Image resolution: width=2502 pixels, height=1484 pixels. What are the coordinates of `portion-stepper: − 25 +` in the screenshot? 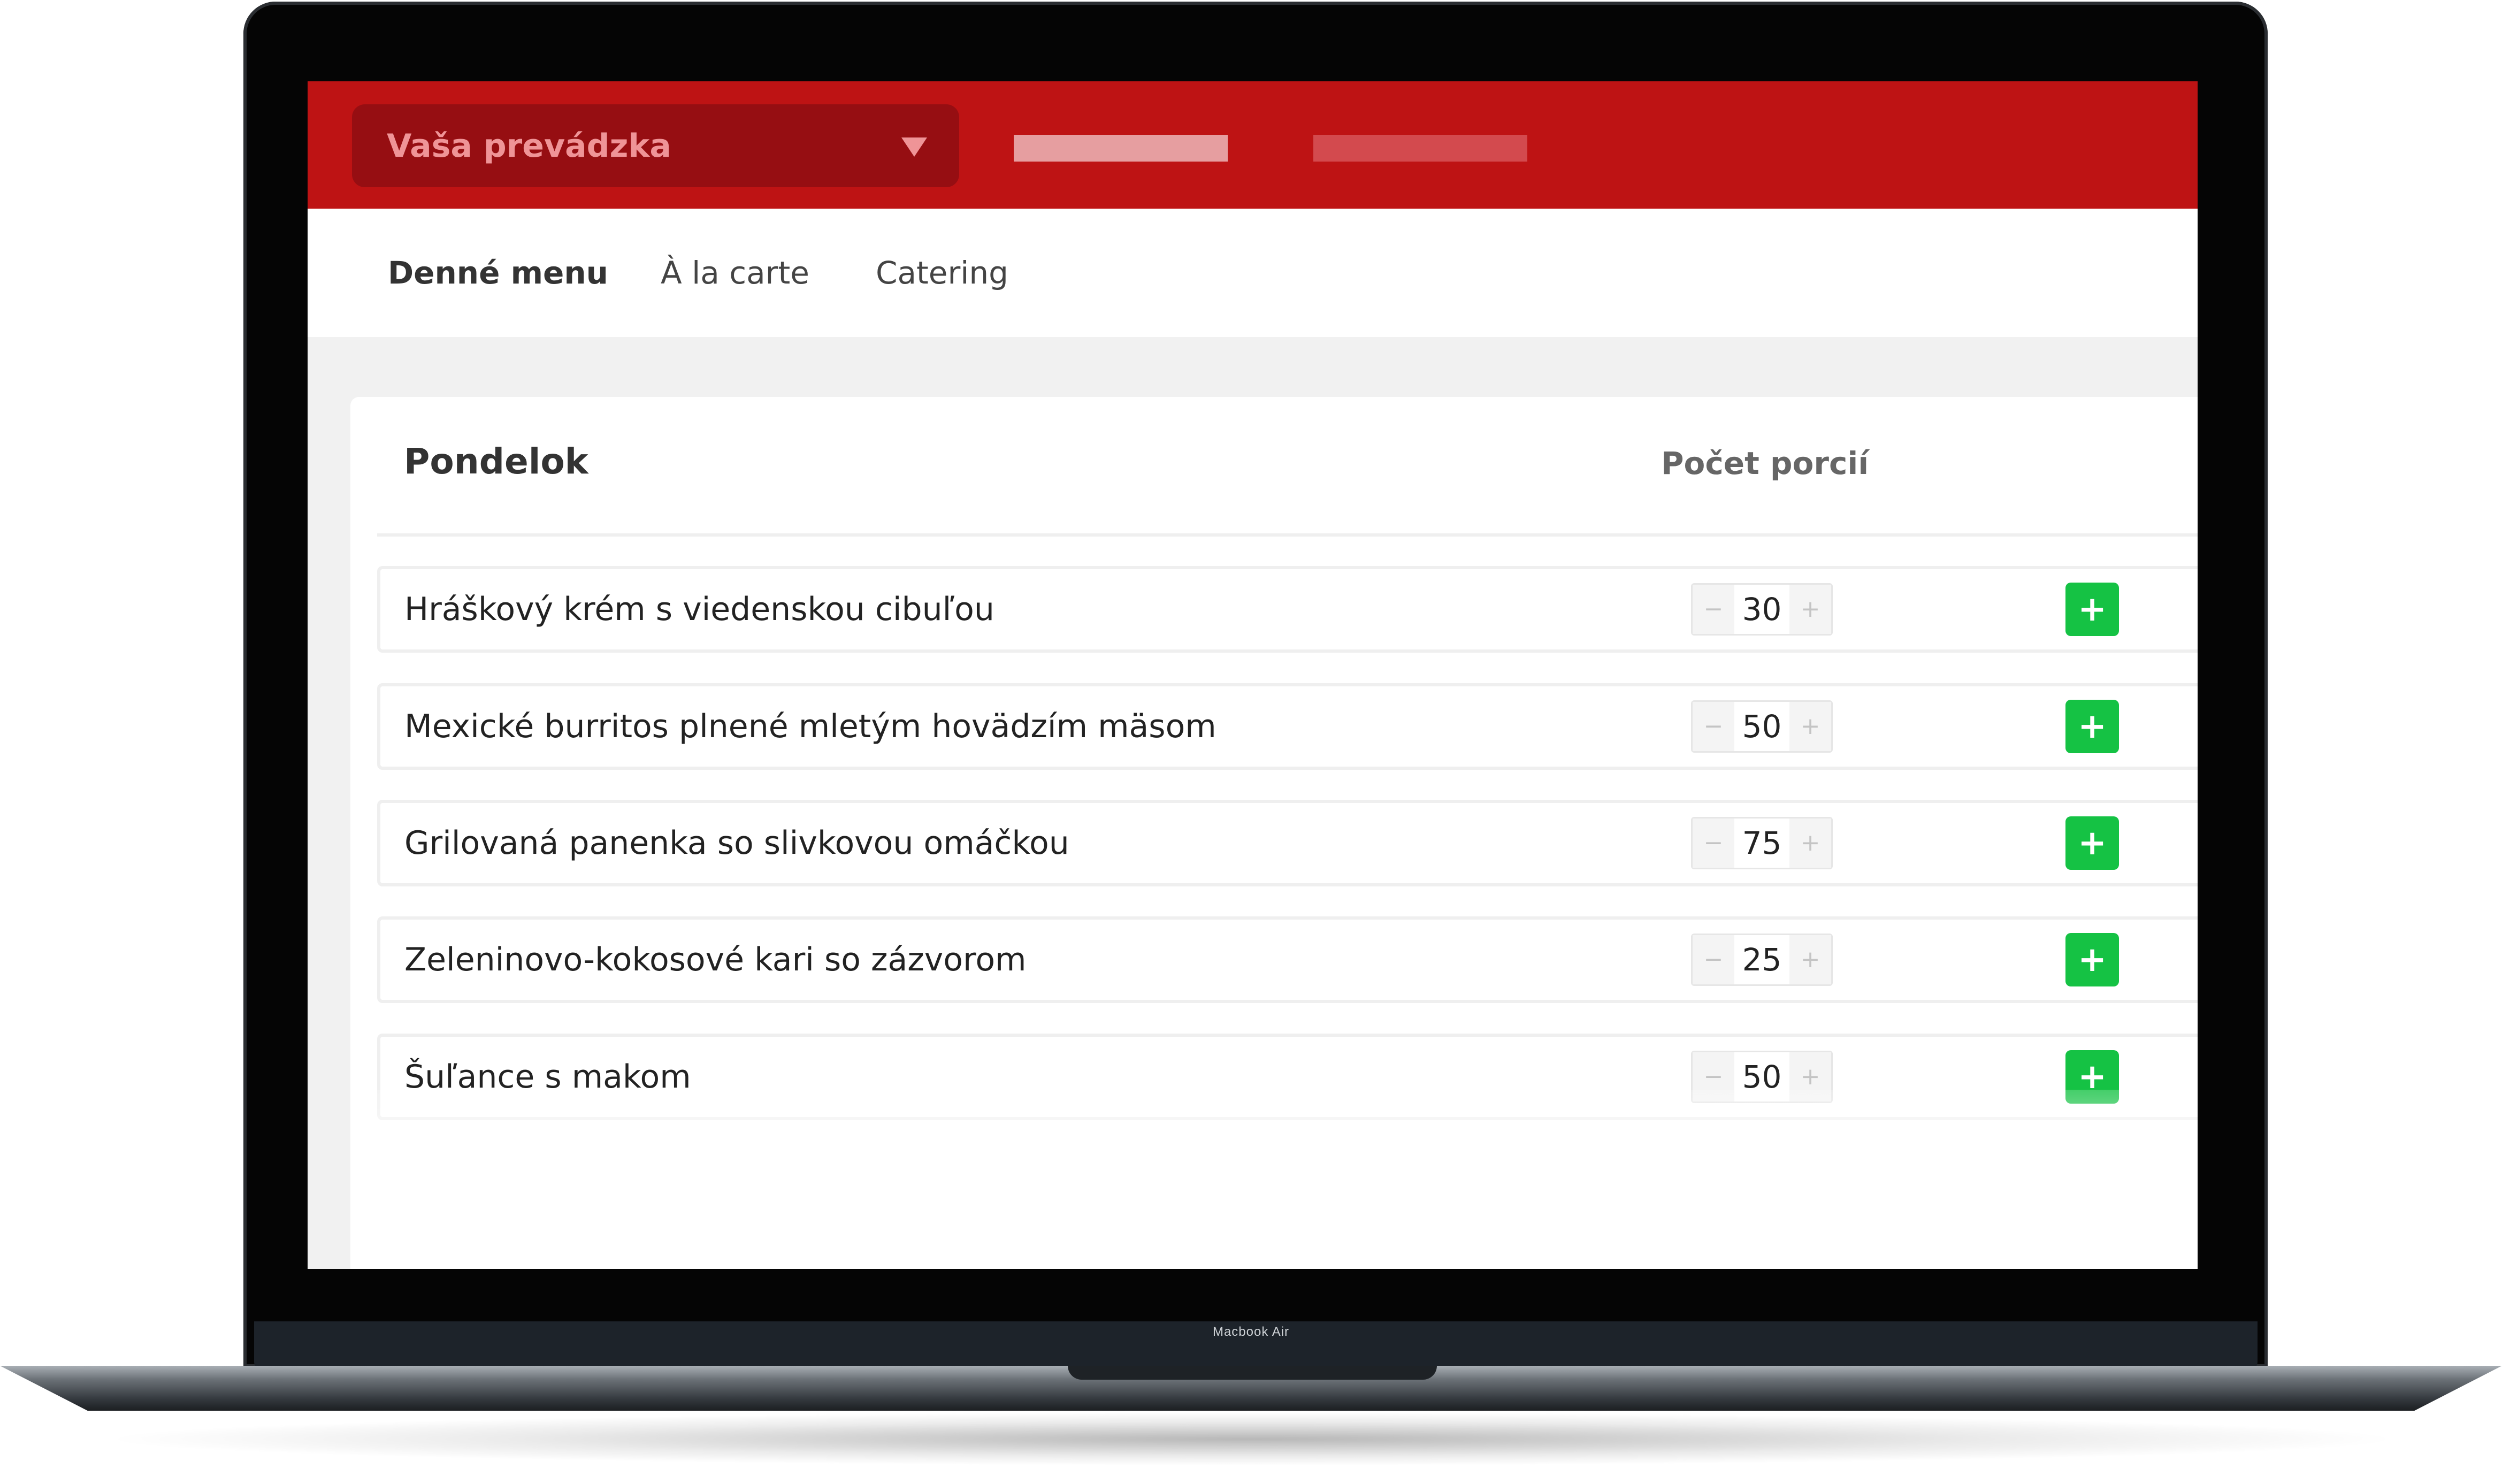 It's located at (1762, 960).